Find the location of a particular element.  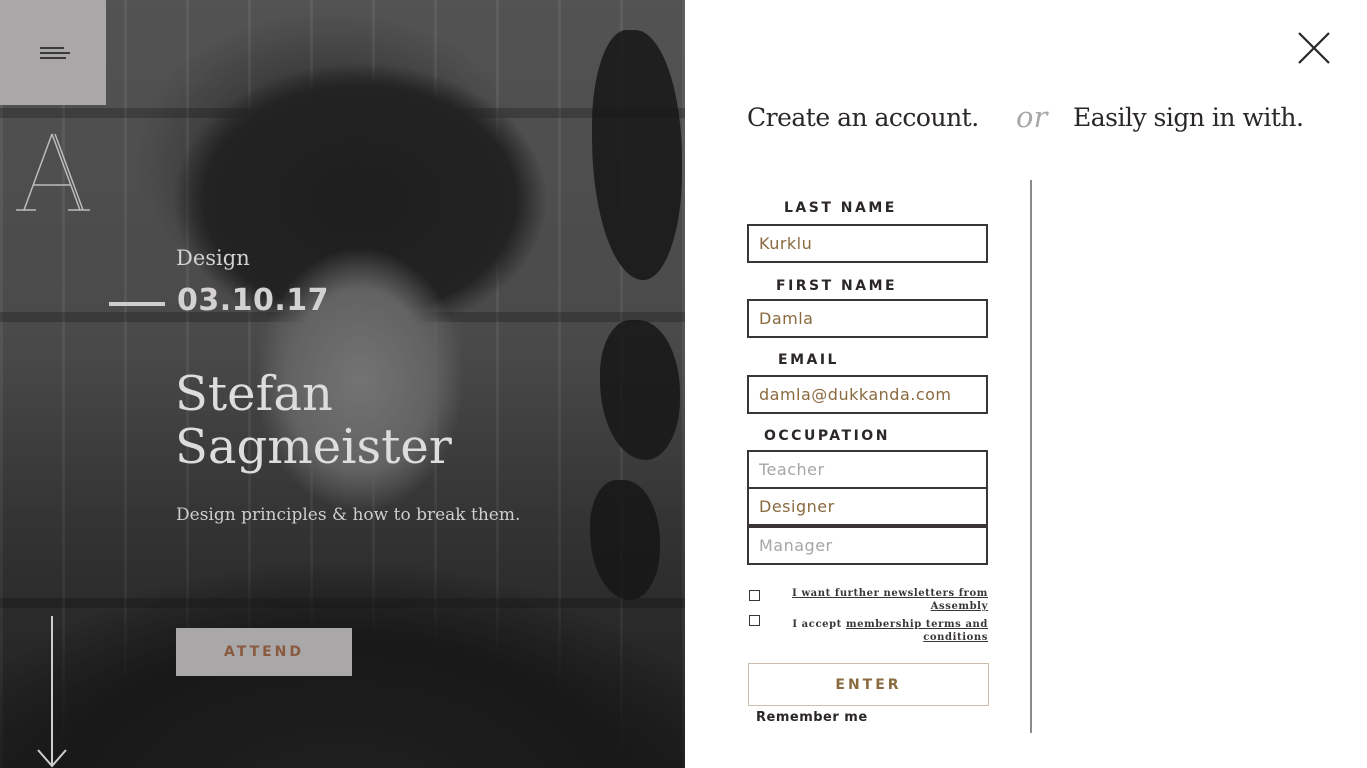

last-name-field is located at coordinates (867, 243).